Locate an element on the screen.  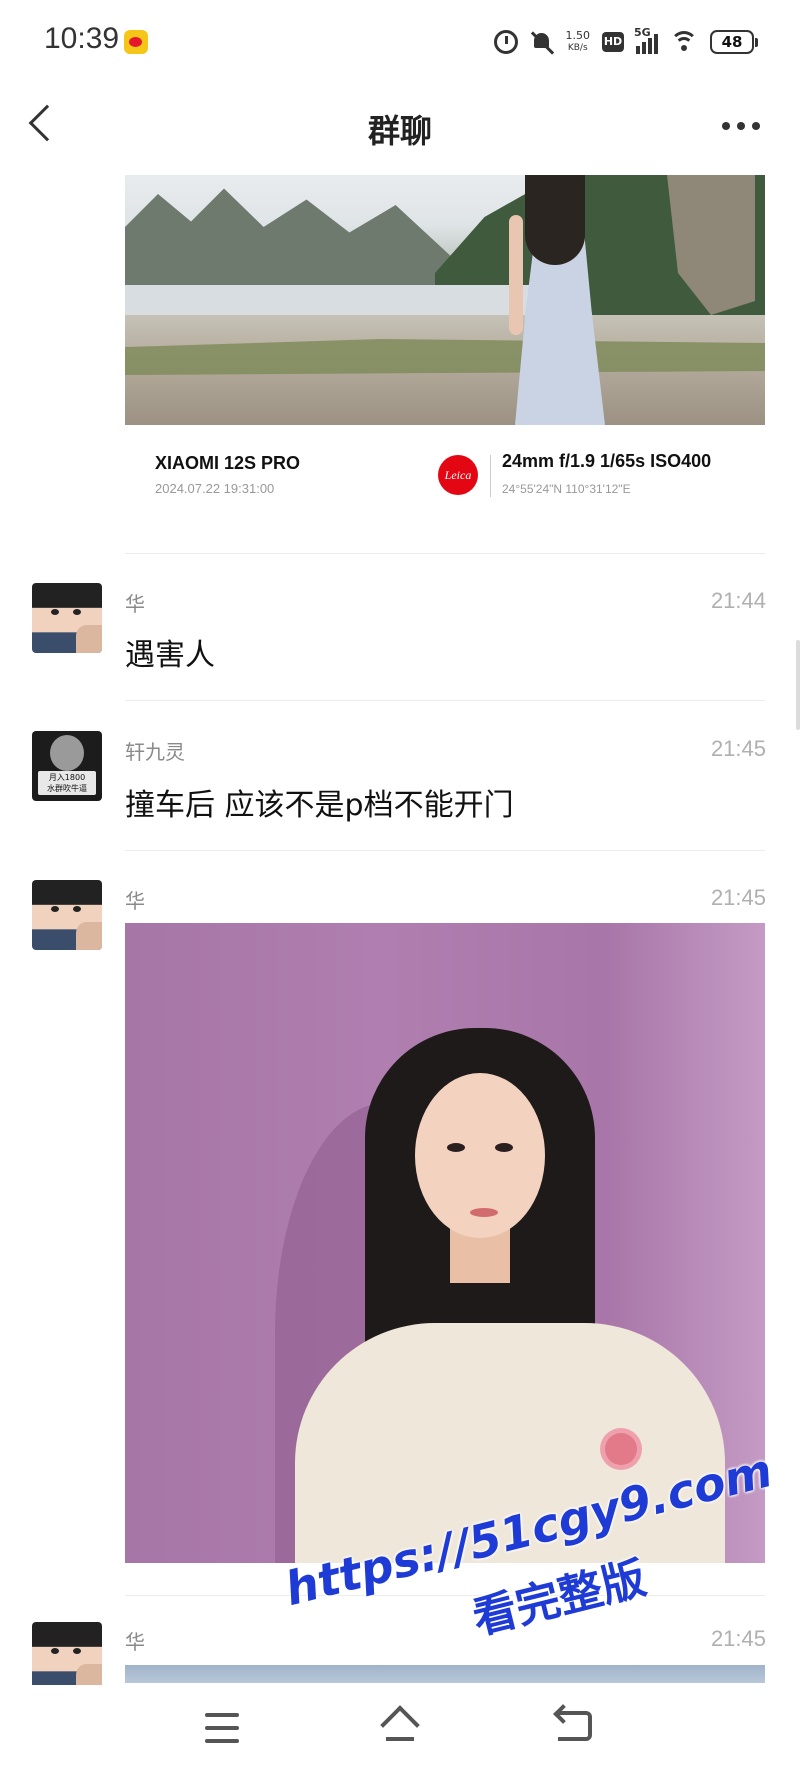
avatar-caption: 月入1800 水群吹牛逼 is located at coordinates (67, 783).